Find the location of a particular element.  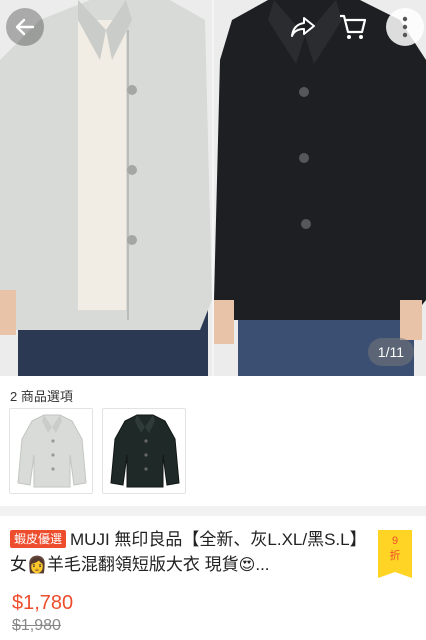

title-text-2: 羊毛混翻領短版大衣 現貨 is located at coordinates (142, 564).